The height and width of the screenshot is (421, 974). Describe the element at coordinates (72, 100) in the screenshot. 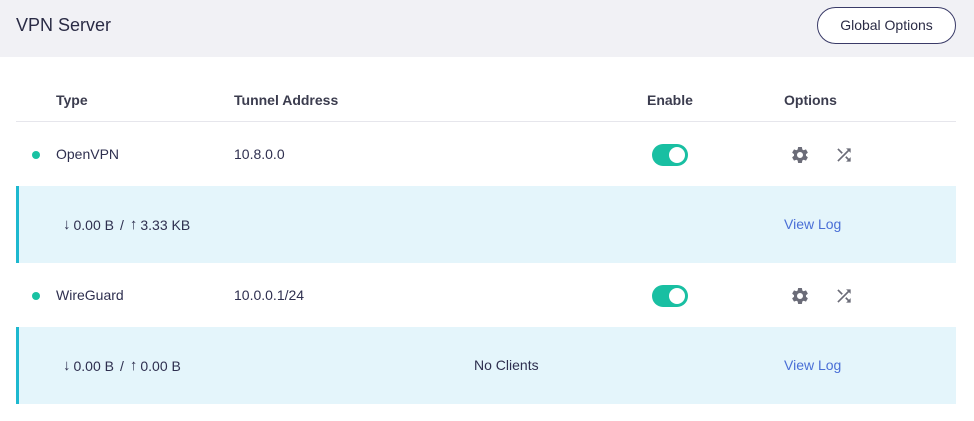

I see `column-header-type: Type` at that location.